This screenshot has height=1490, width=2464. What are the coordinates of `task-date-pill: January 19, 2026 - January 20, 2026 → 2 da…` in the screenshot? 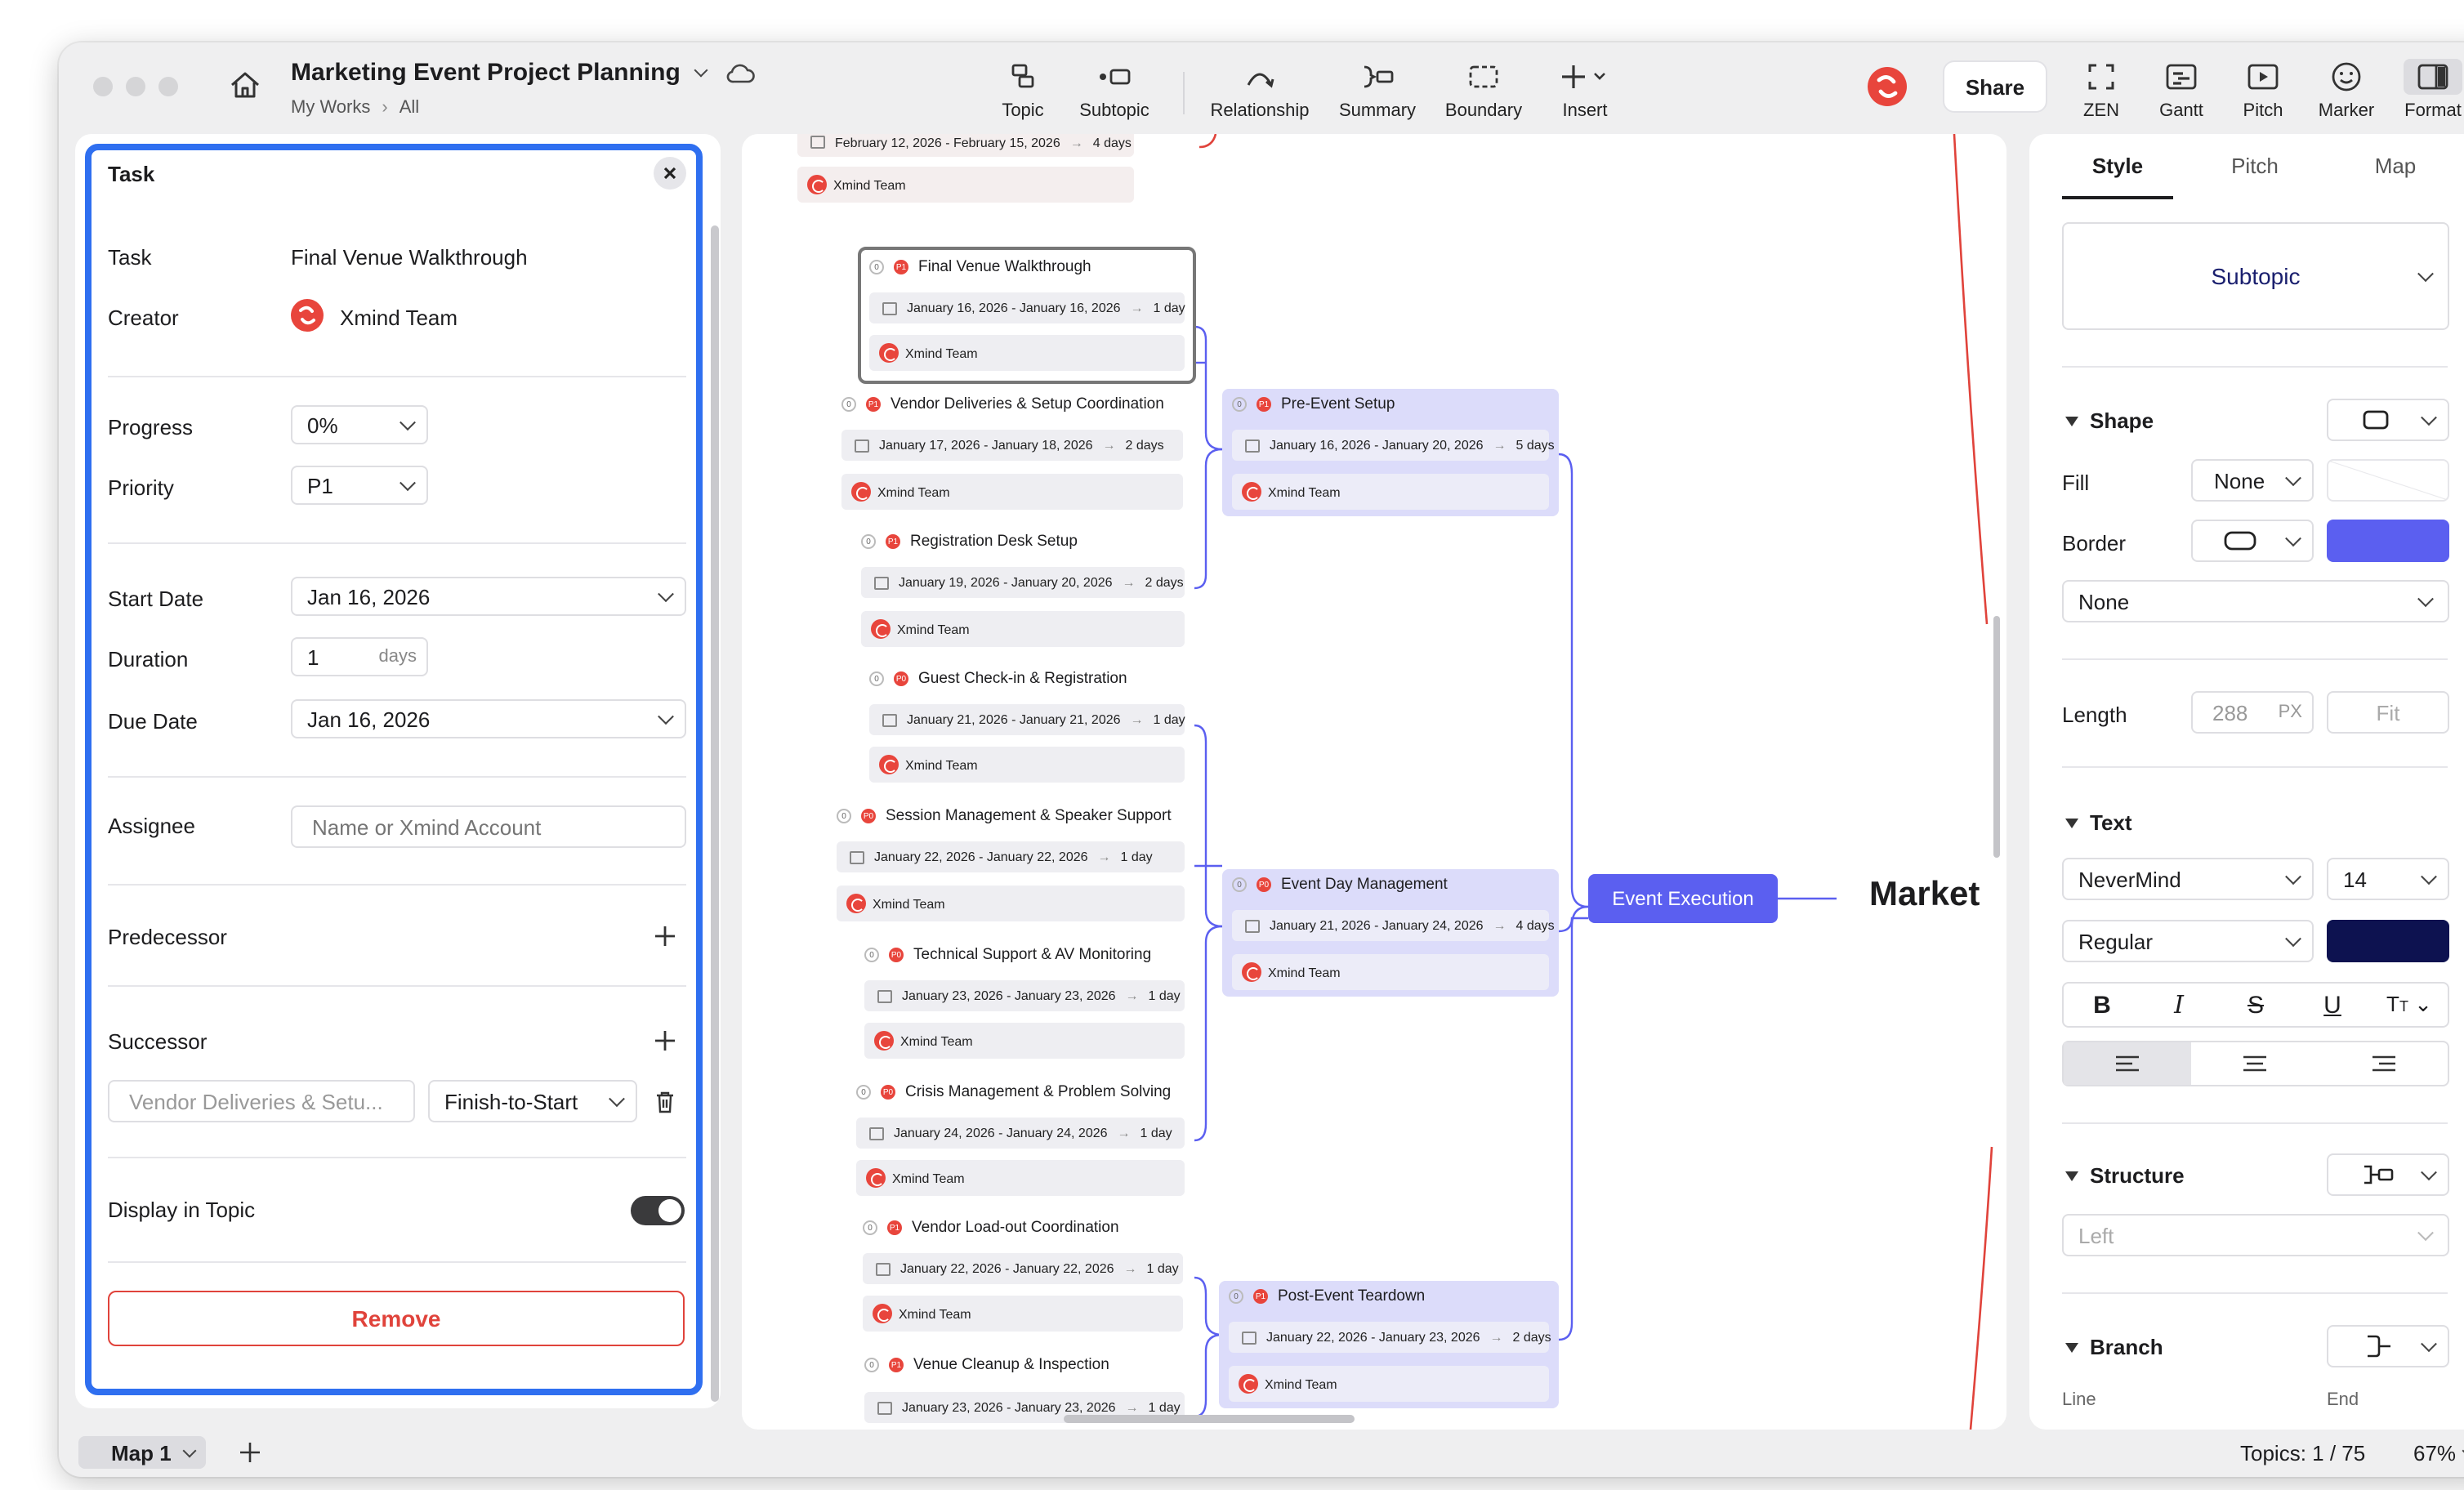 It's located at (1023, 582).